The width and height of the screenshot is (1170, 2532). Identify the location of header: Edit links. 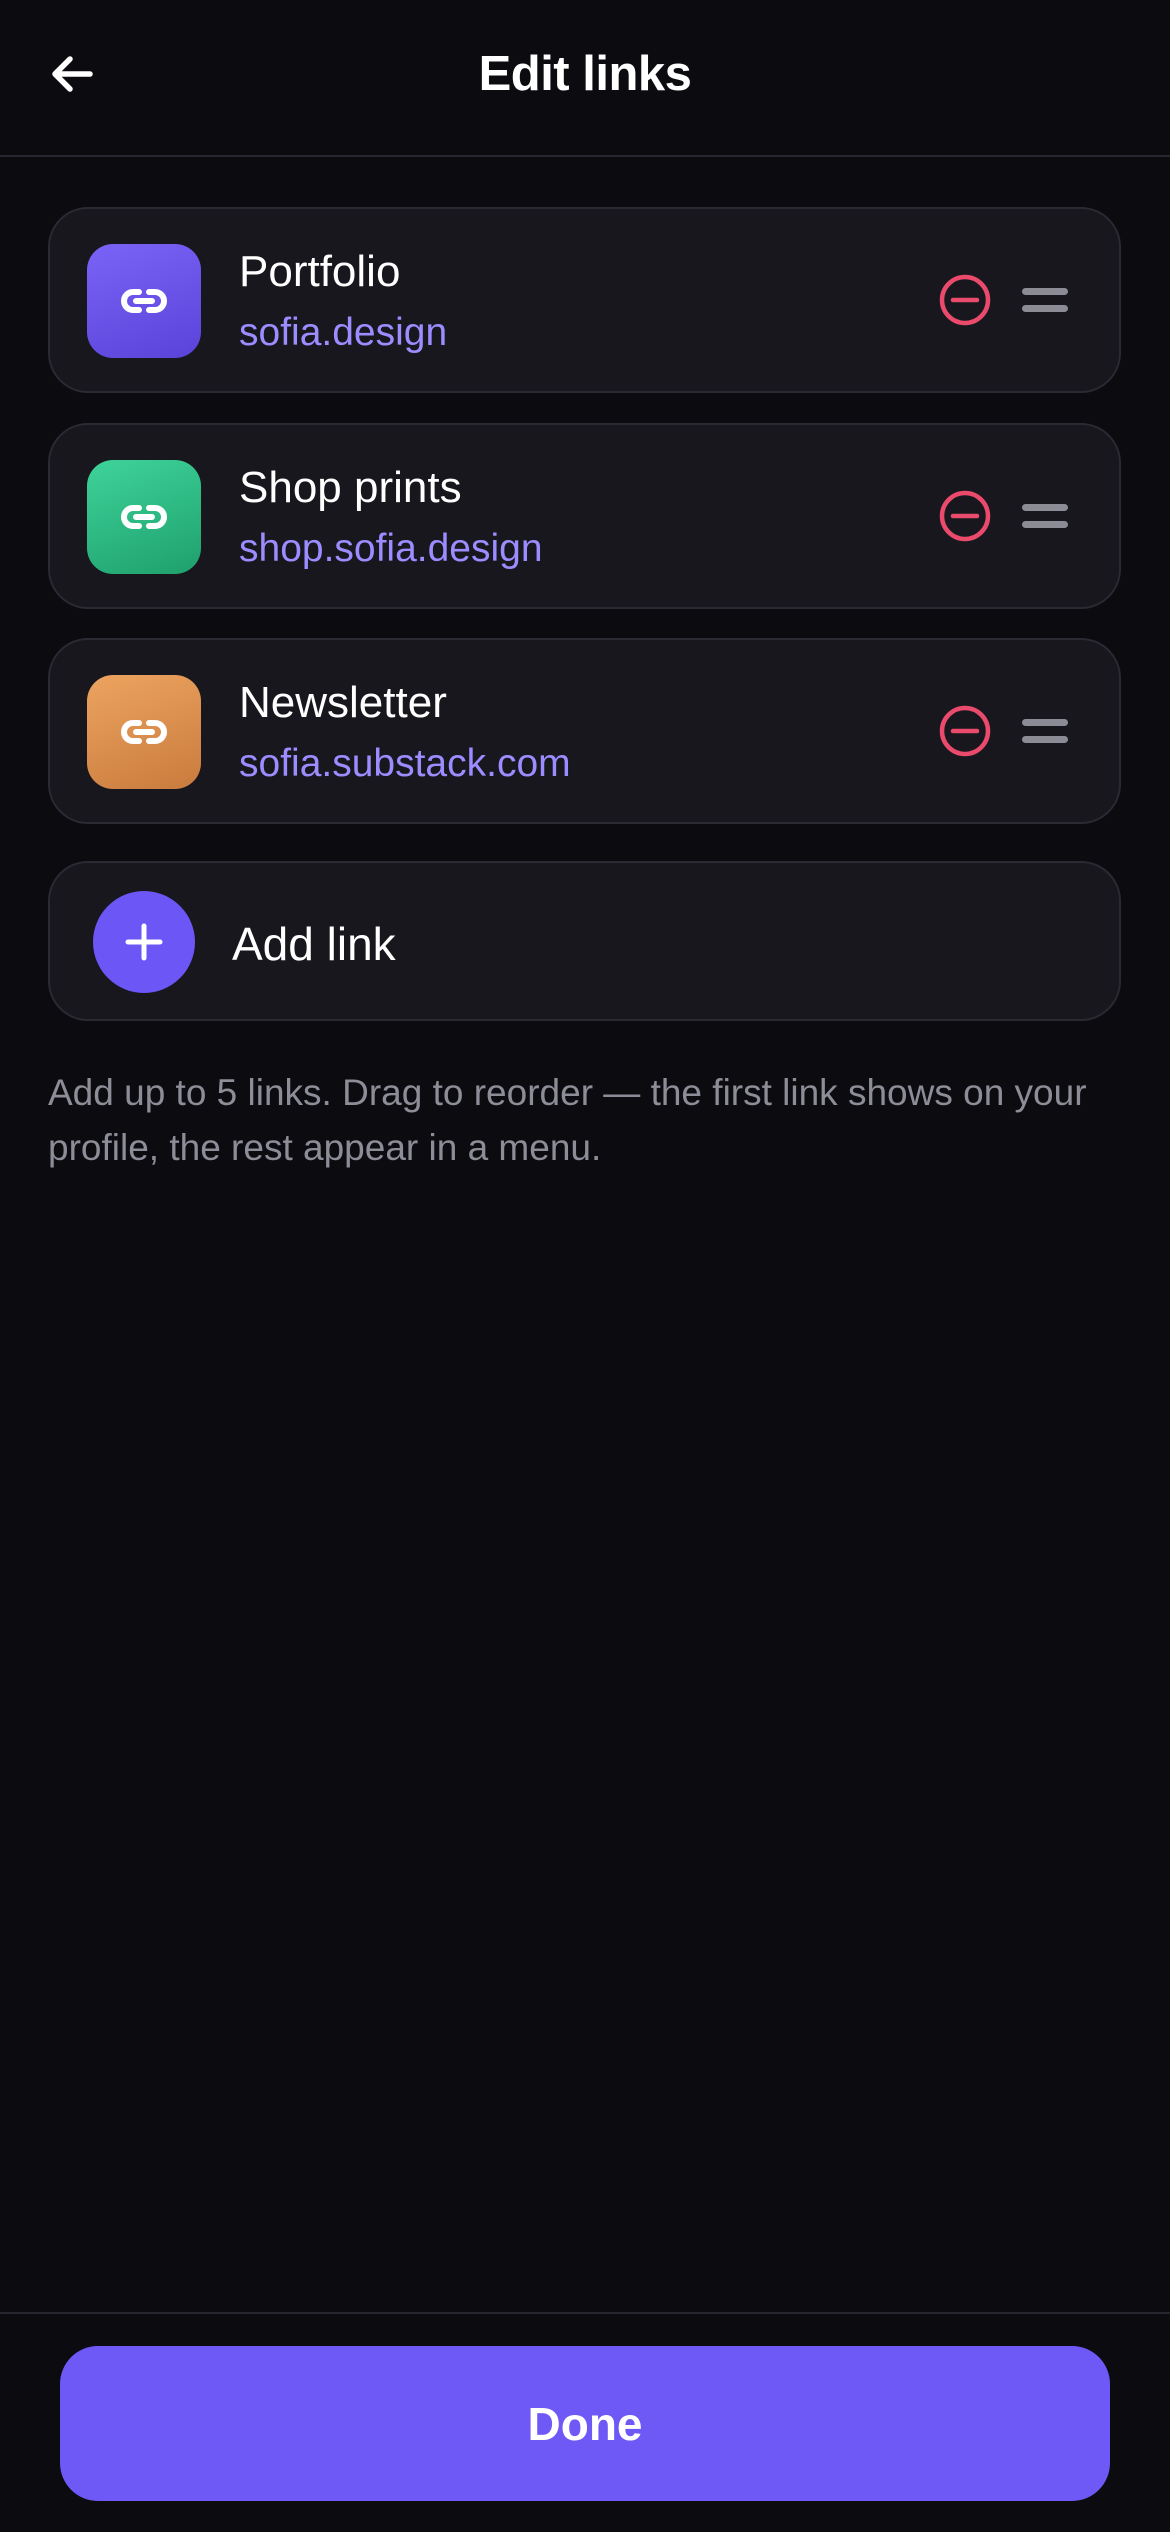
(585, 78).